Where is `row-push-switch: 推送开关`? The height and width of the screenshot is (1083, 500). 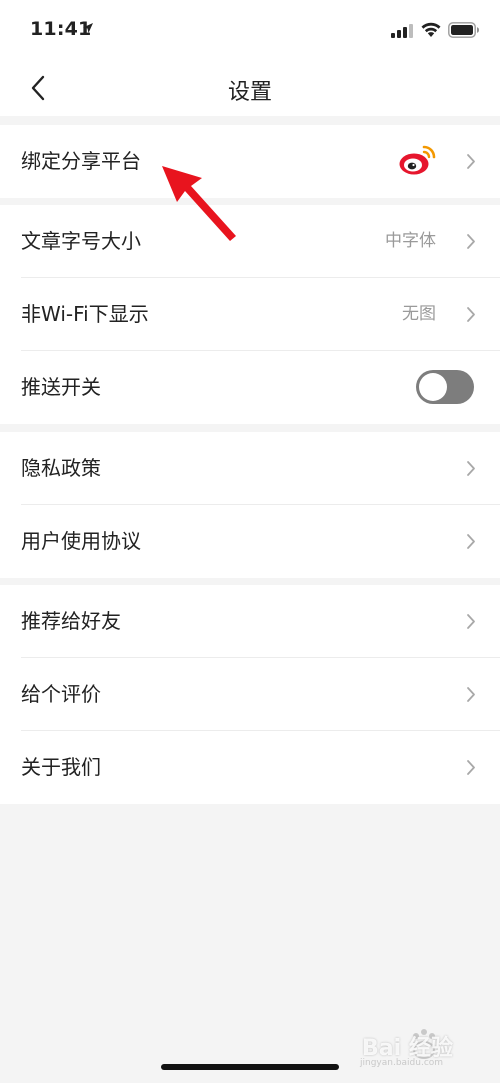
row-push-switch: 推送开关 is located at coordinates (250, 387).